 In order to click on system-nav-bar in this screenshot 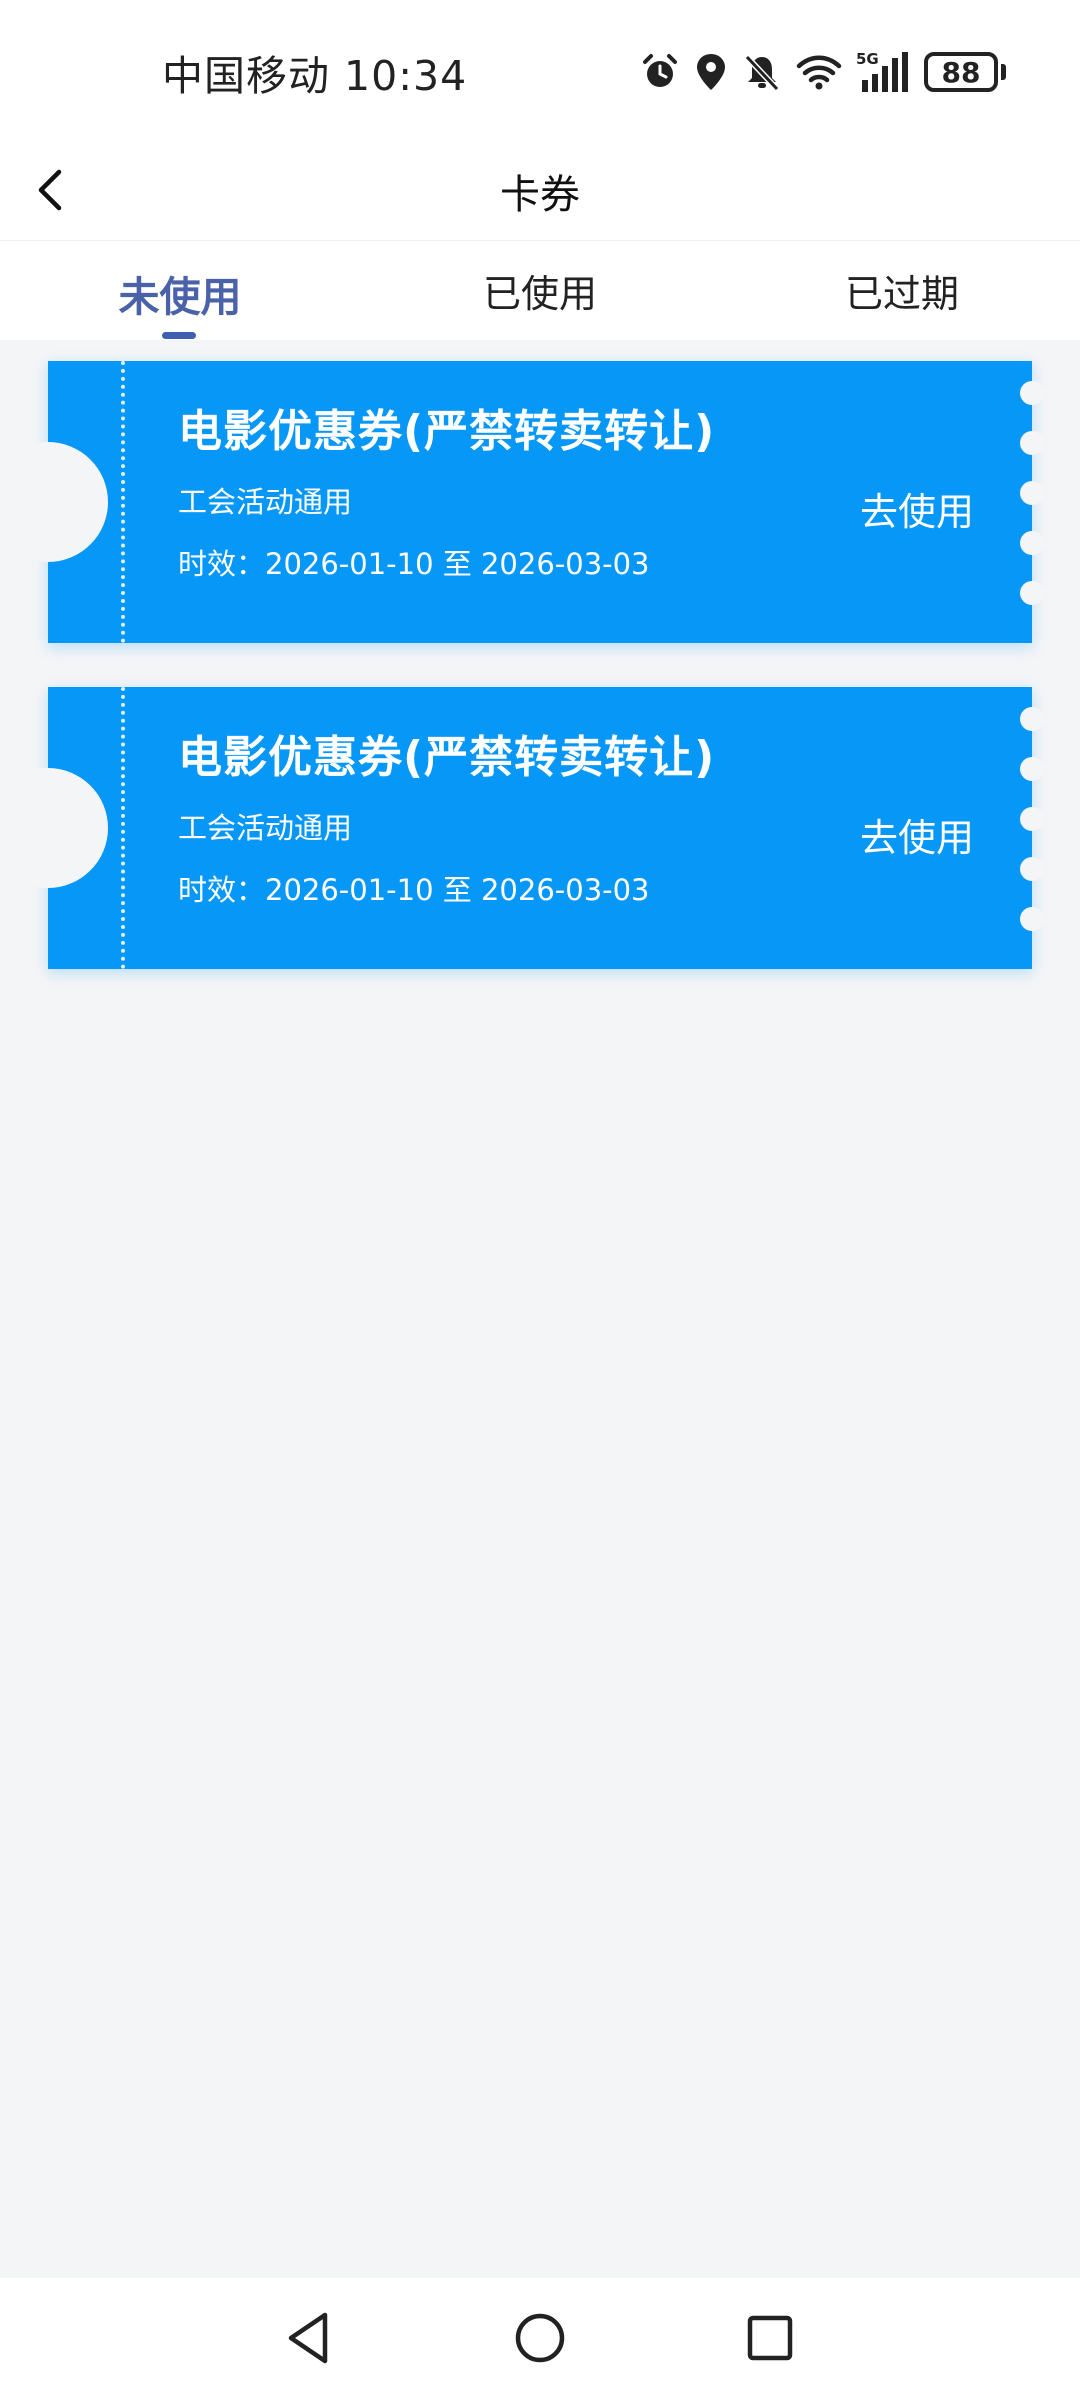, I will do `click(540, 2339)`.